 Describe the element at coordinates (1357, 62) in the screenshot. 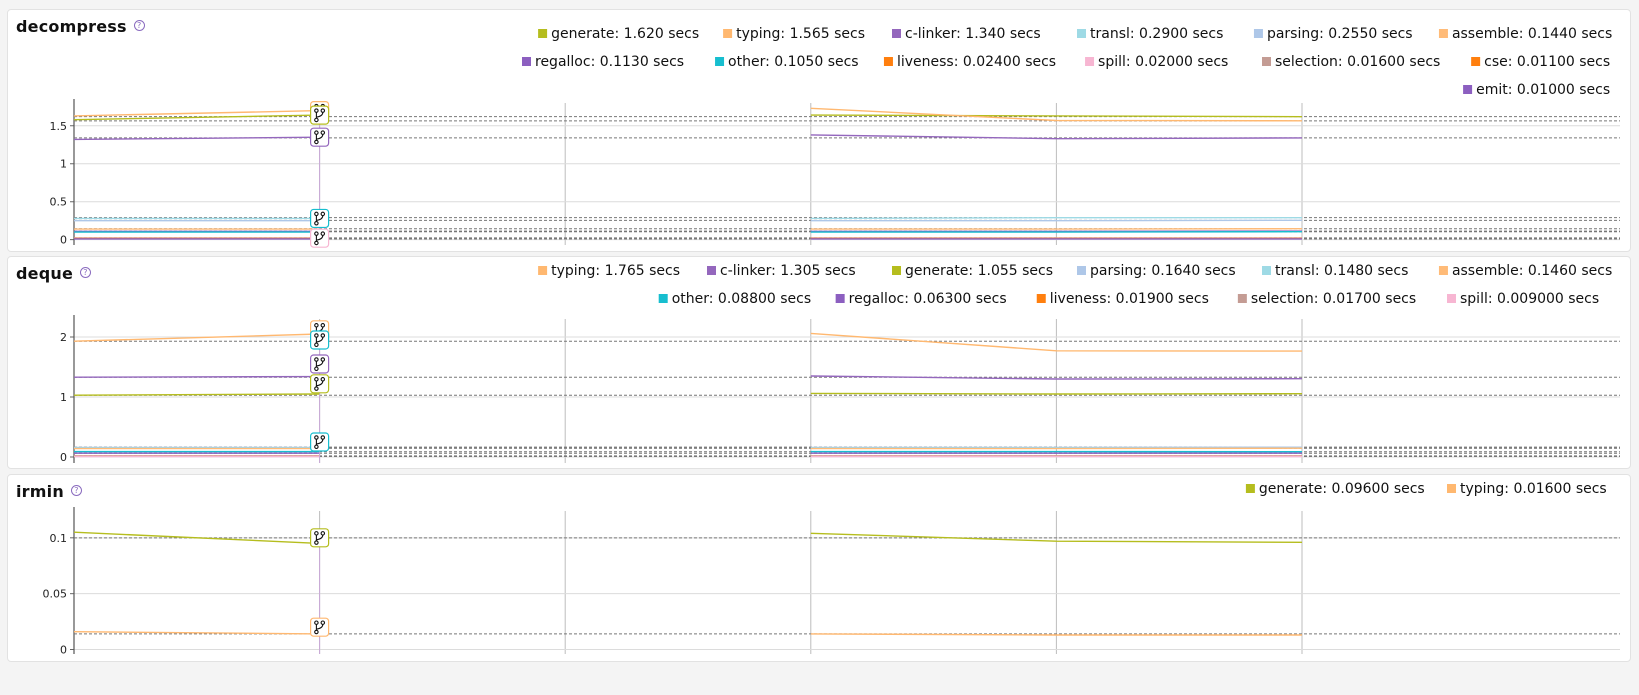

I see `legend-label: selection: 0.01600 secs` at that location.